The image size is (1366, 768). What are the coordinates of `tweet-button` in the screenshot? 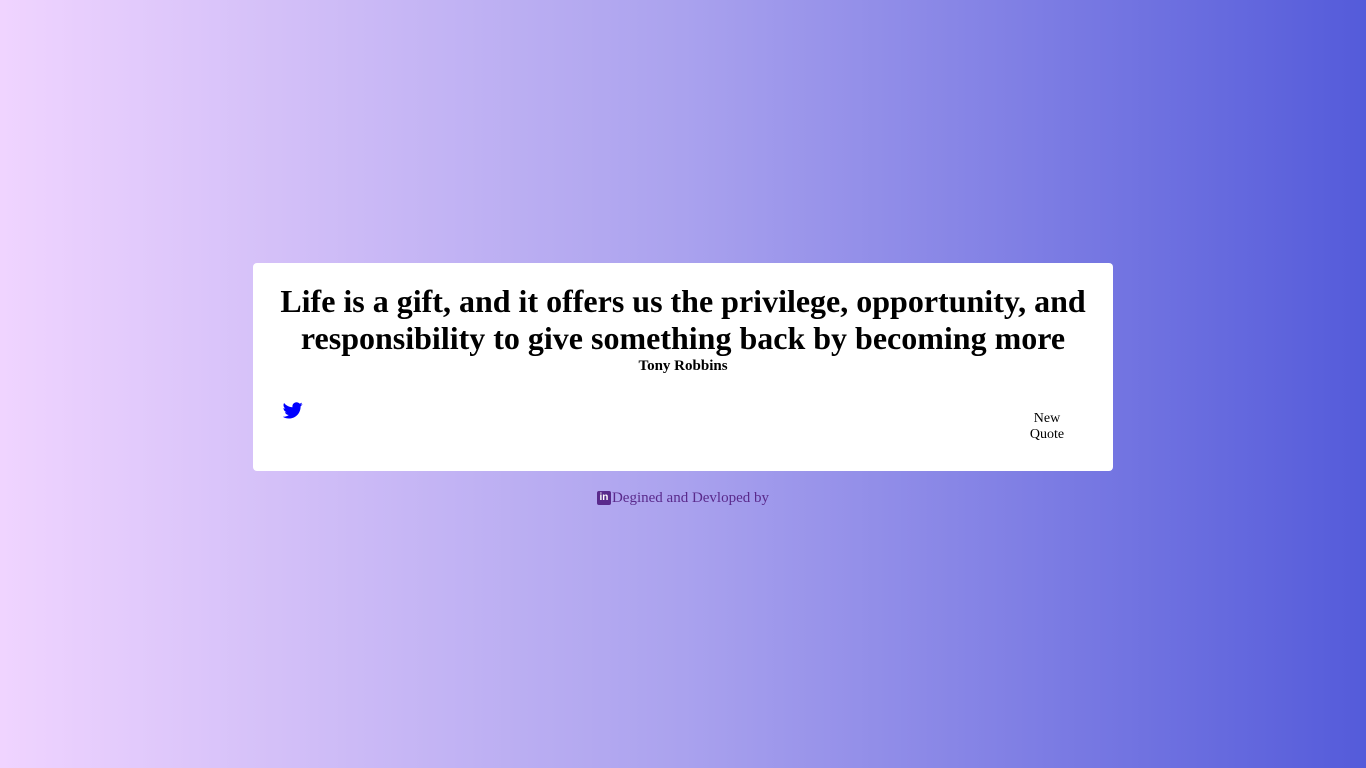 It's located at (294, 412).